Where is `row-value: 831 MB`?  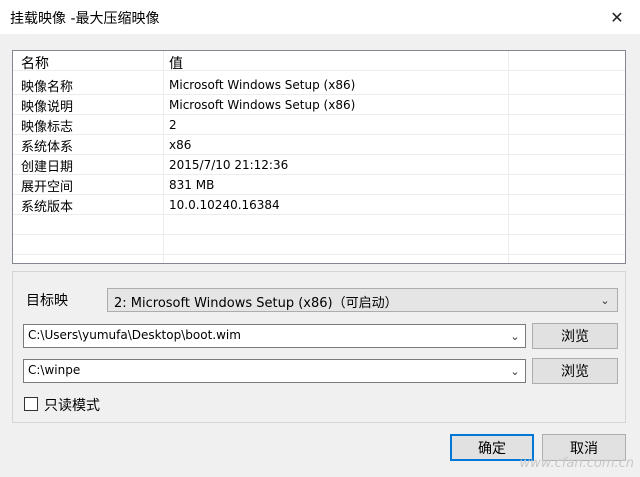
row-value: 831 MB is located at coordinates (192, 185).